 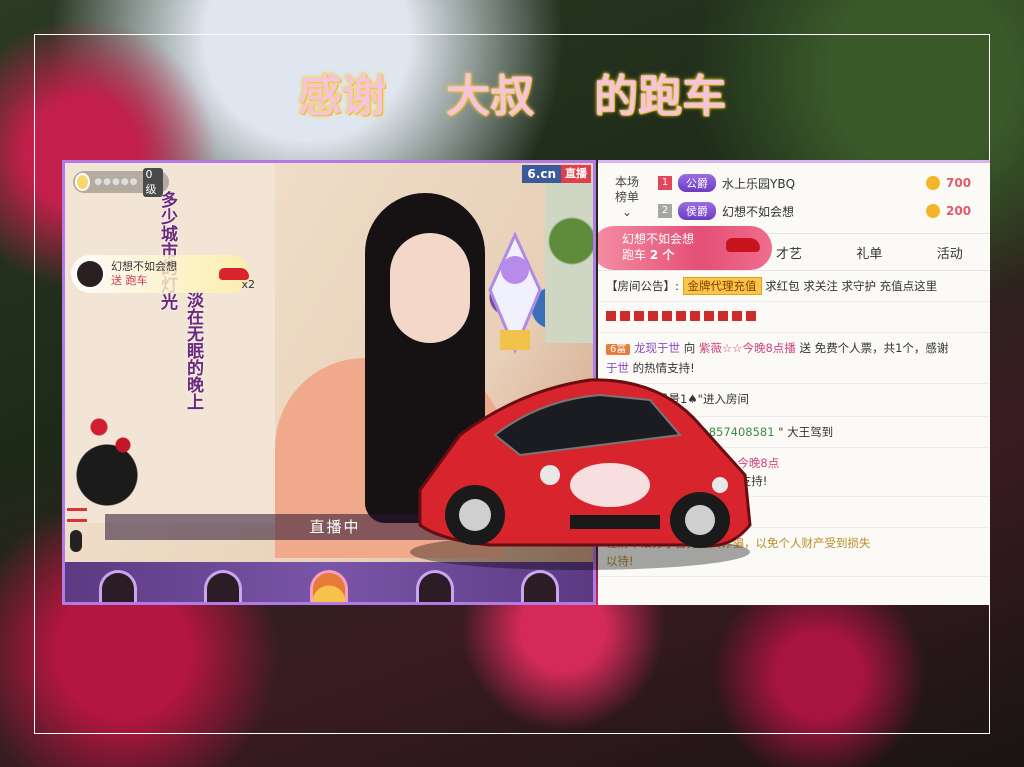 What do you see at coordinates (626, 182) in the screenshot?
I see `rank-label-line1: 本场` at bounding box center [626, 182].